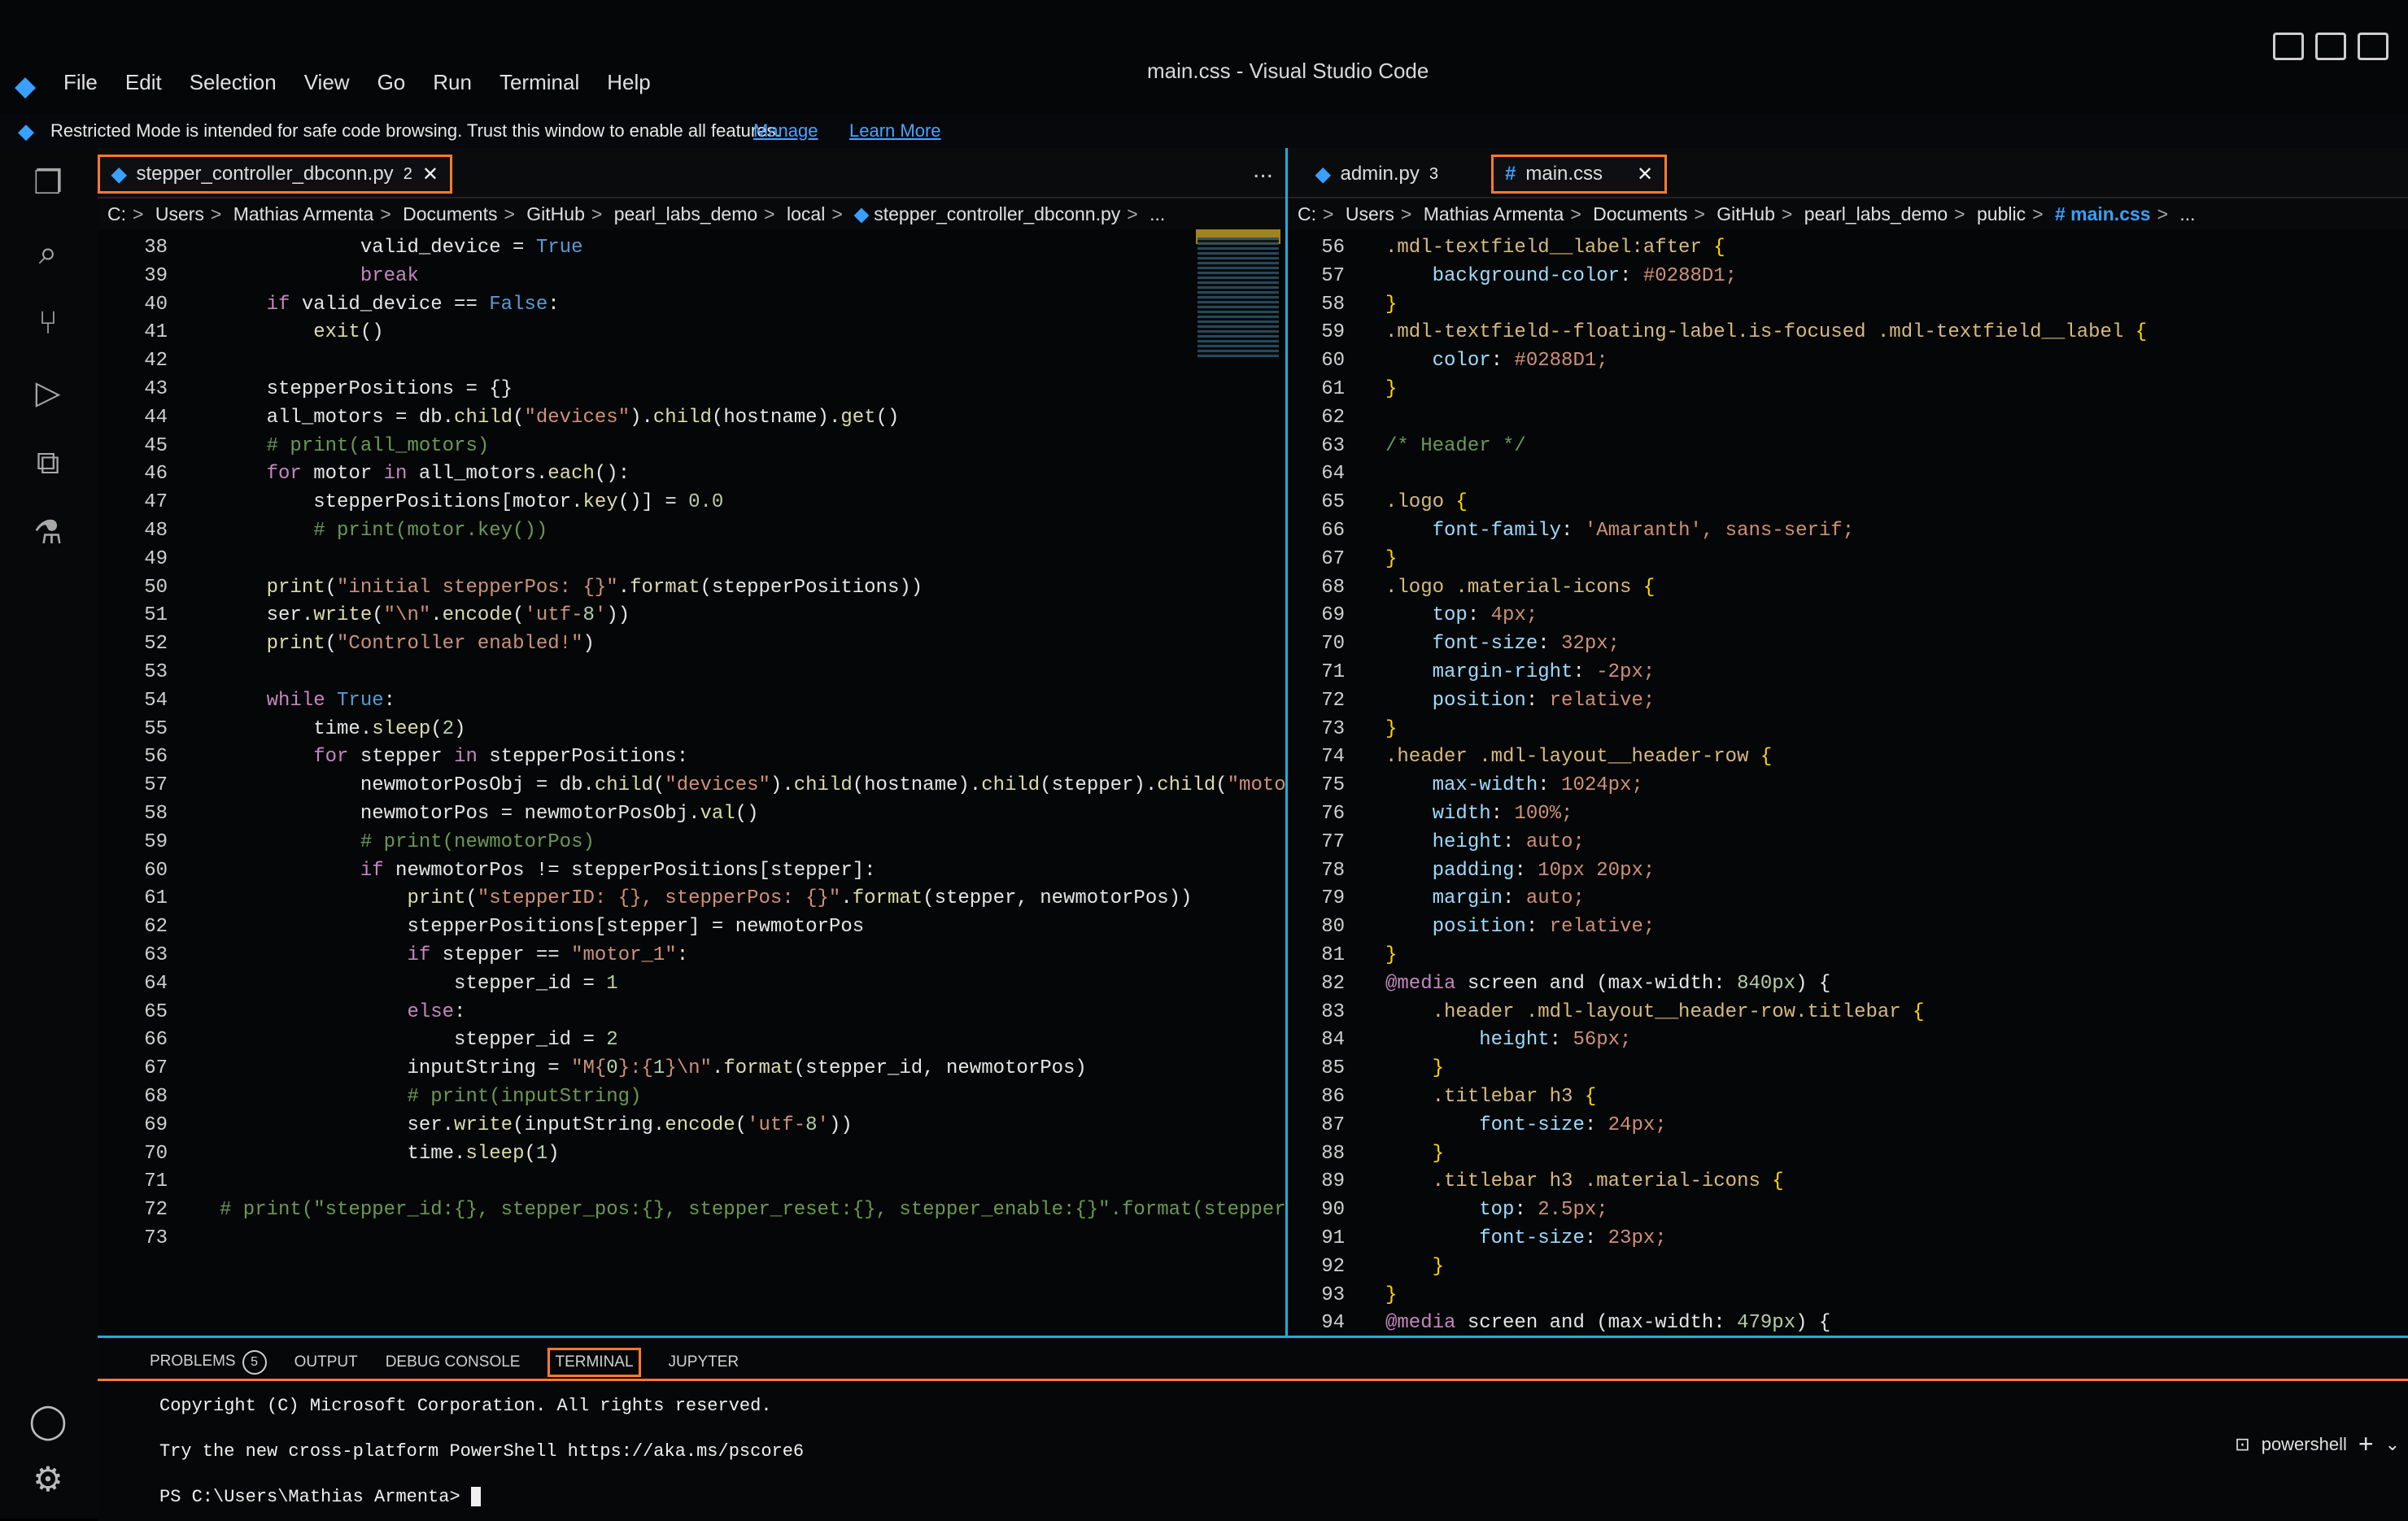 The image size is (2408, 1521). I want to click on code-line: 63 if stepper == "motor_1":, so click(691, 956).